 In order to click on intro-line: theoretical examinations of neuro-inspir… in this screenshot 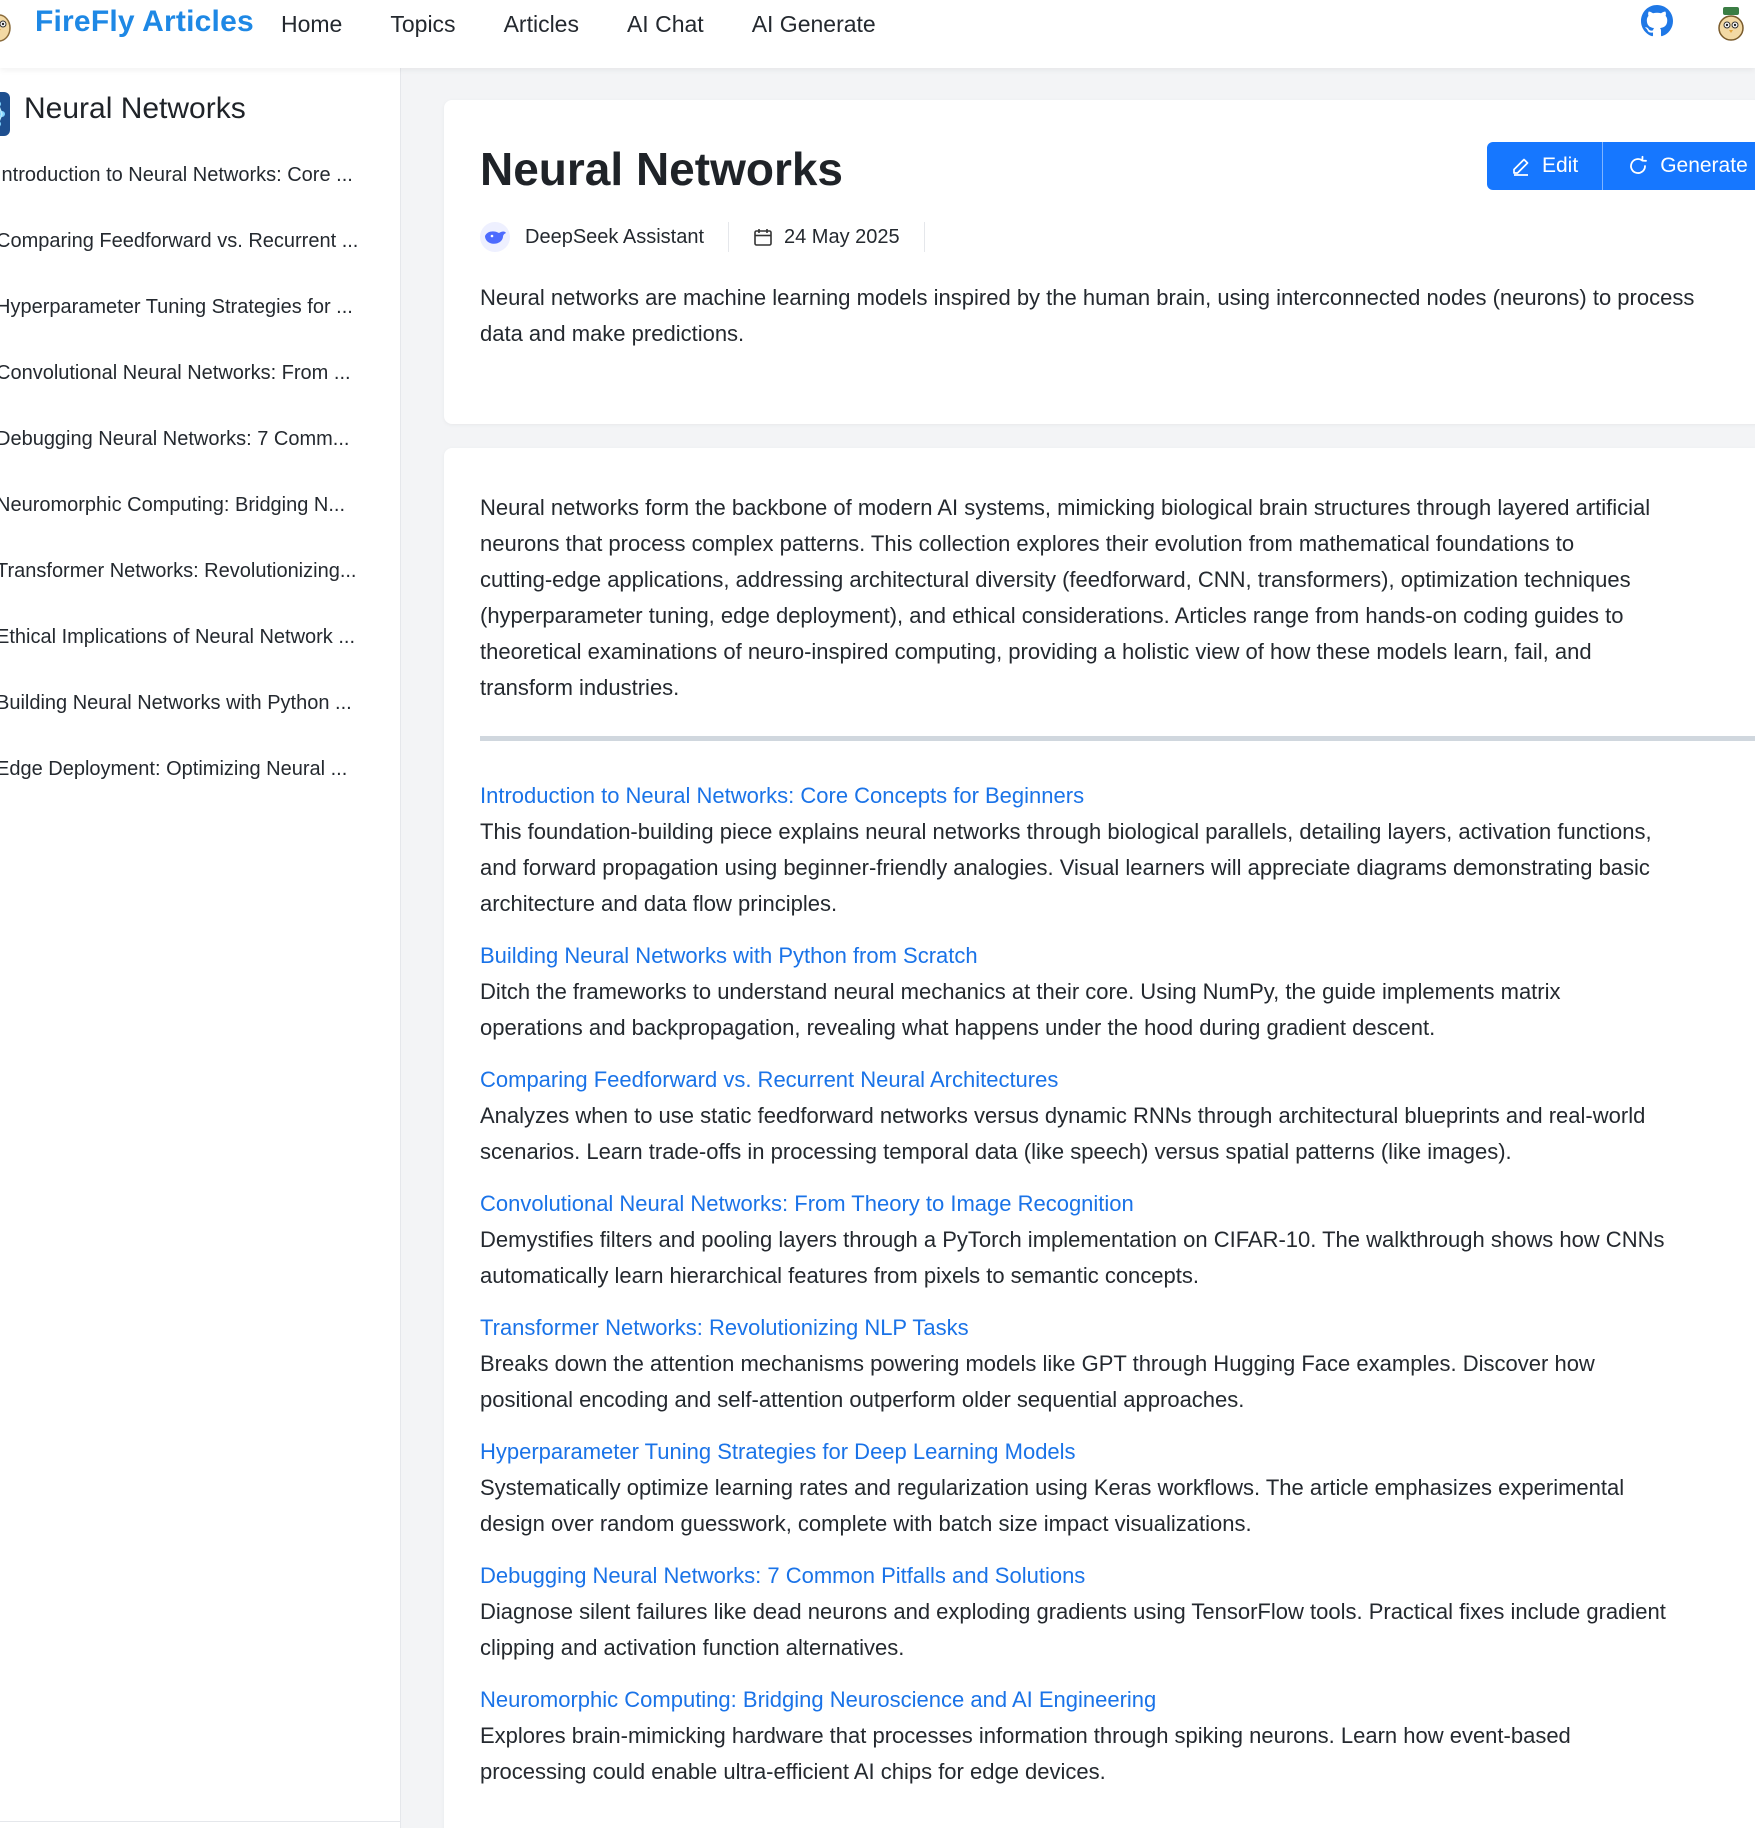, I will do `click(1036, 651)`.